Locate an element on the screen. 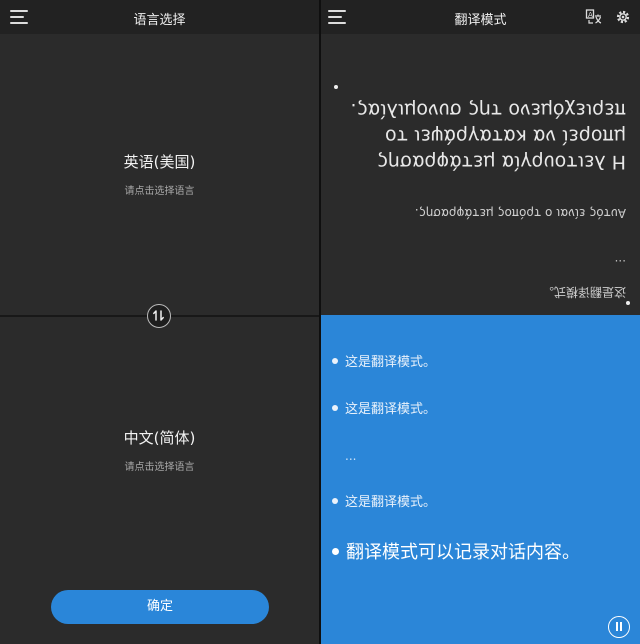 The image size is (640, 644). mirrored-translation-line-2: μπορεί να καταγράψει το is located at coordinates (505, 136).